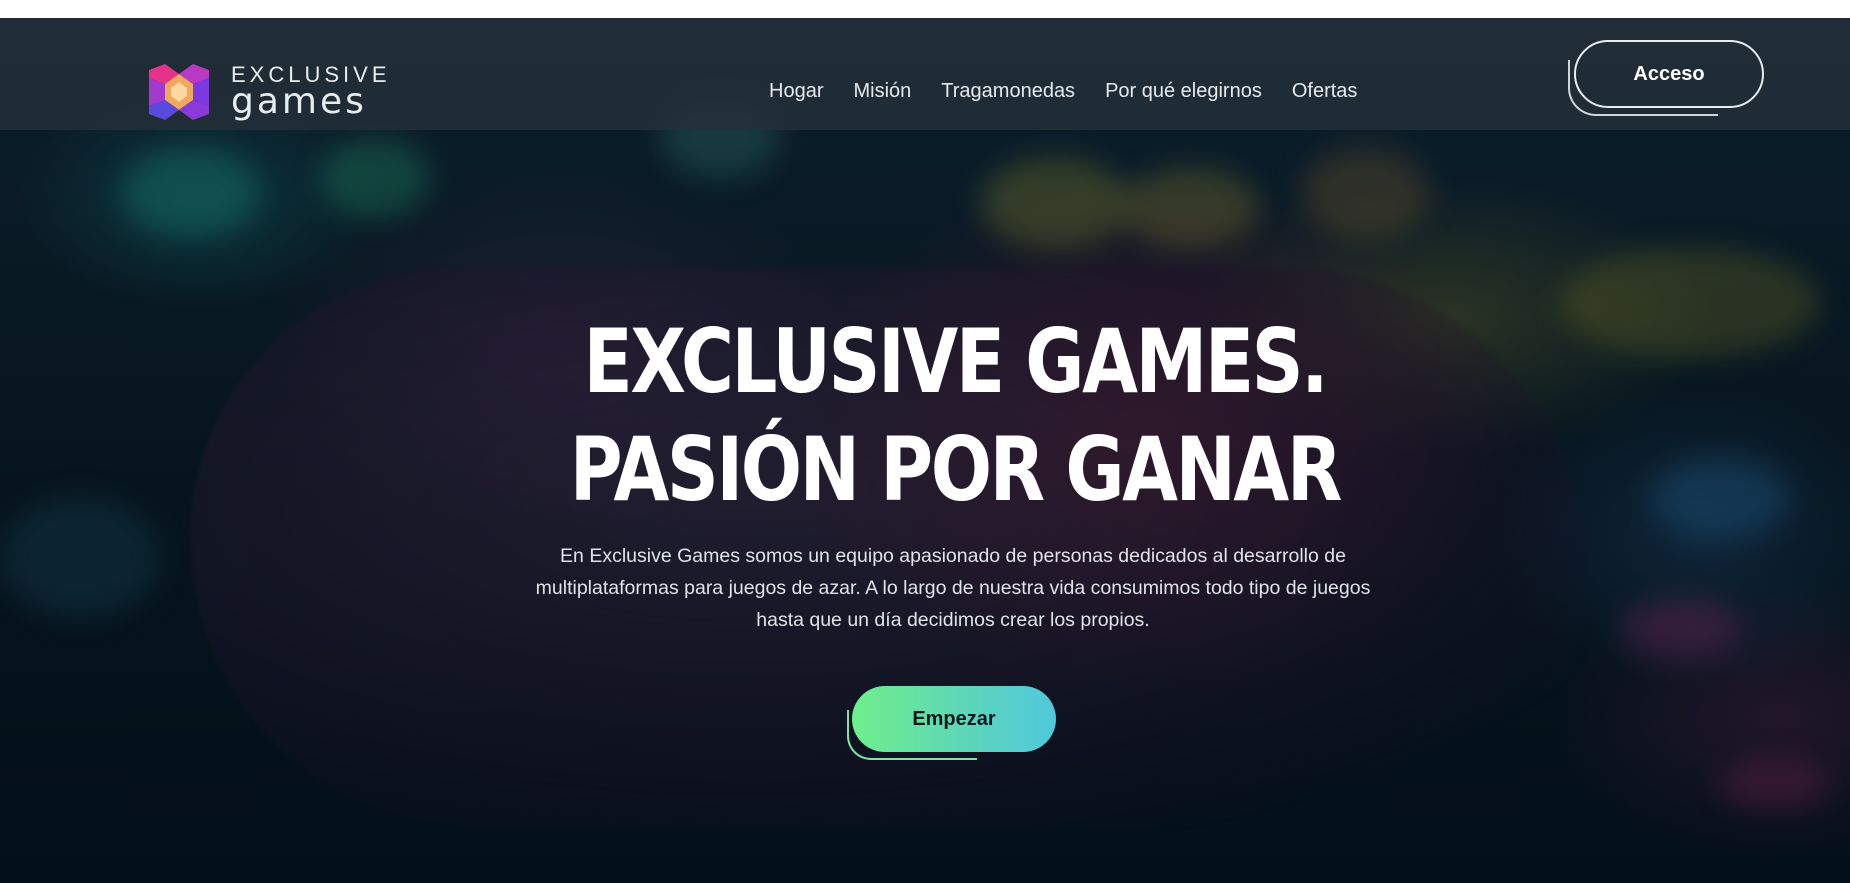 The width and height of the screenshot is (1850, 883). Describe the element at coordinates (1325, 91) in the screenshot. I see `nav-link-ofertas: Ofertas` at that location.